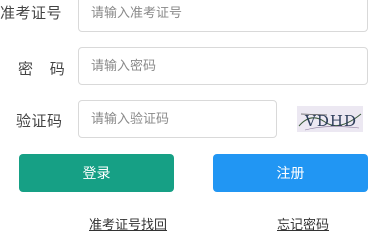 This screenshot has width=371, height=240. Describe the element at coordinates (128, 223) in the screenshot. I see `recover-exam-id-link: 准考证号找回` at that location.